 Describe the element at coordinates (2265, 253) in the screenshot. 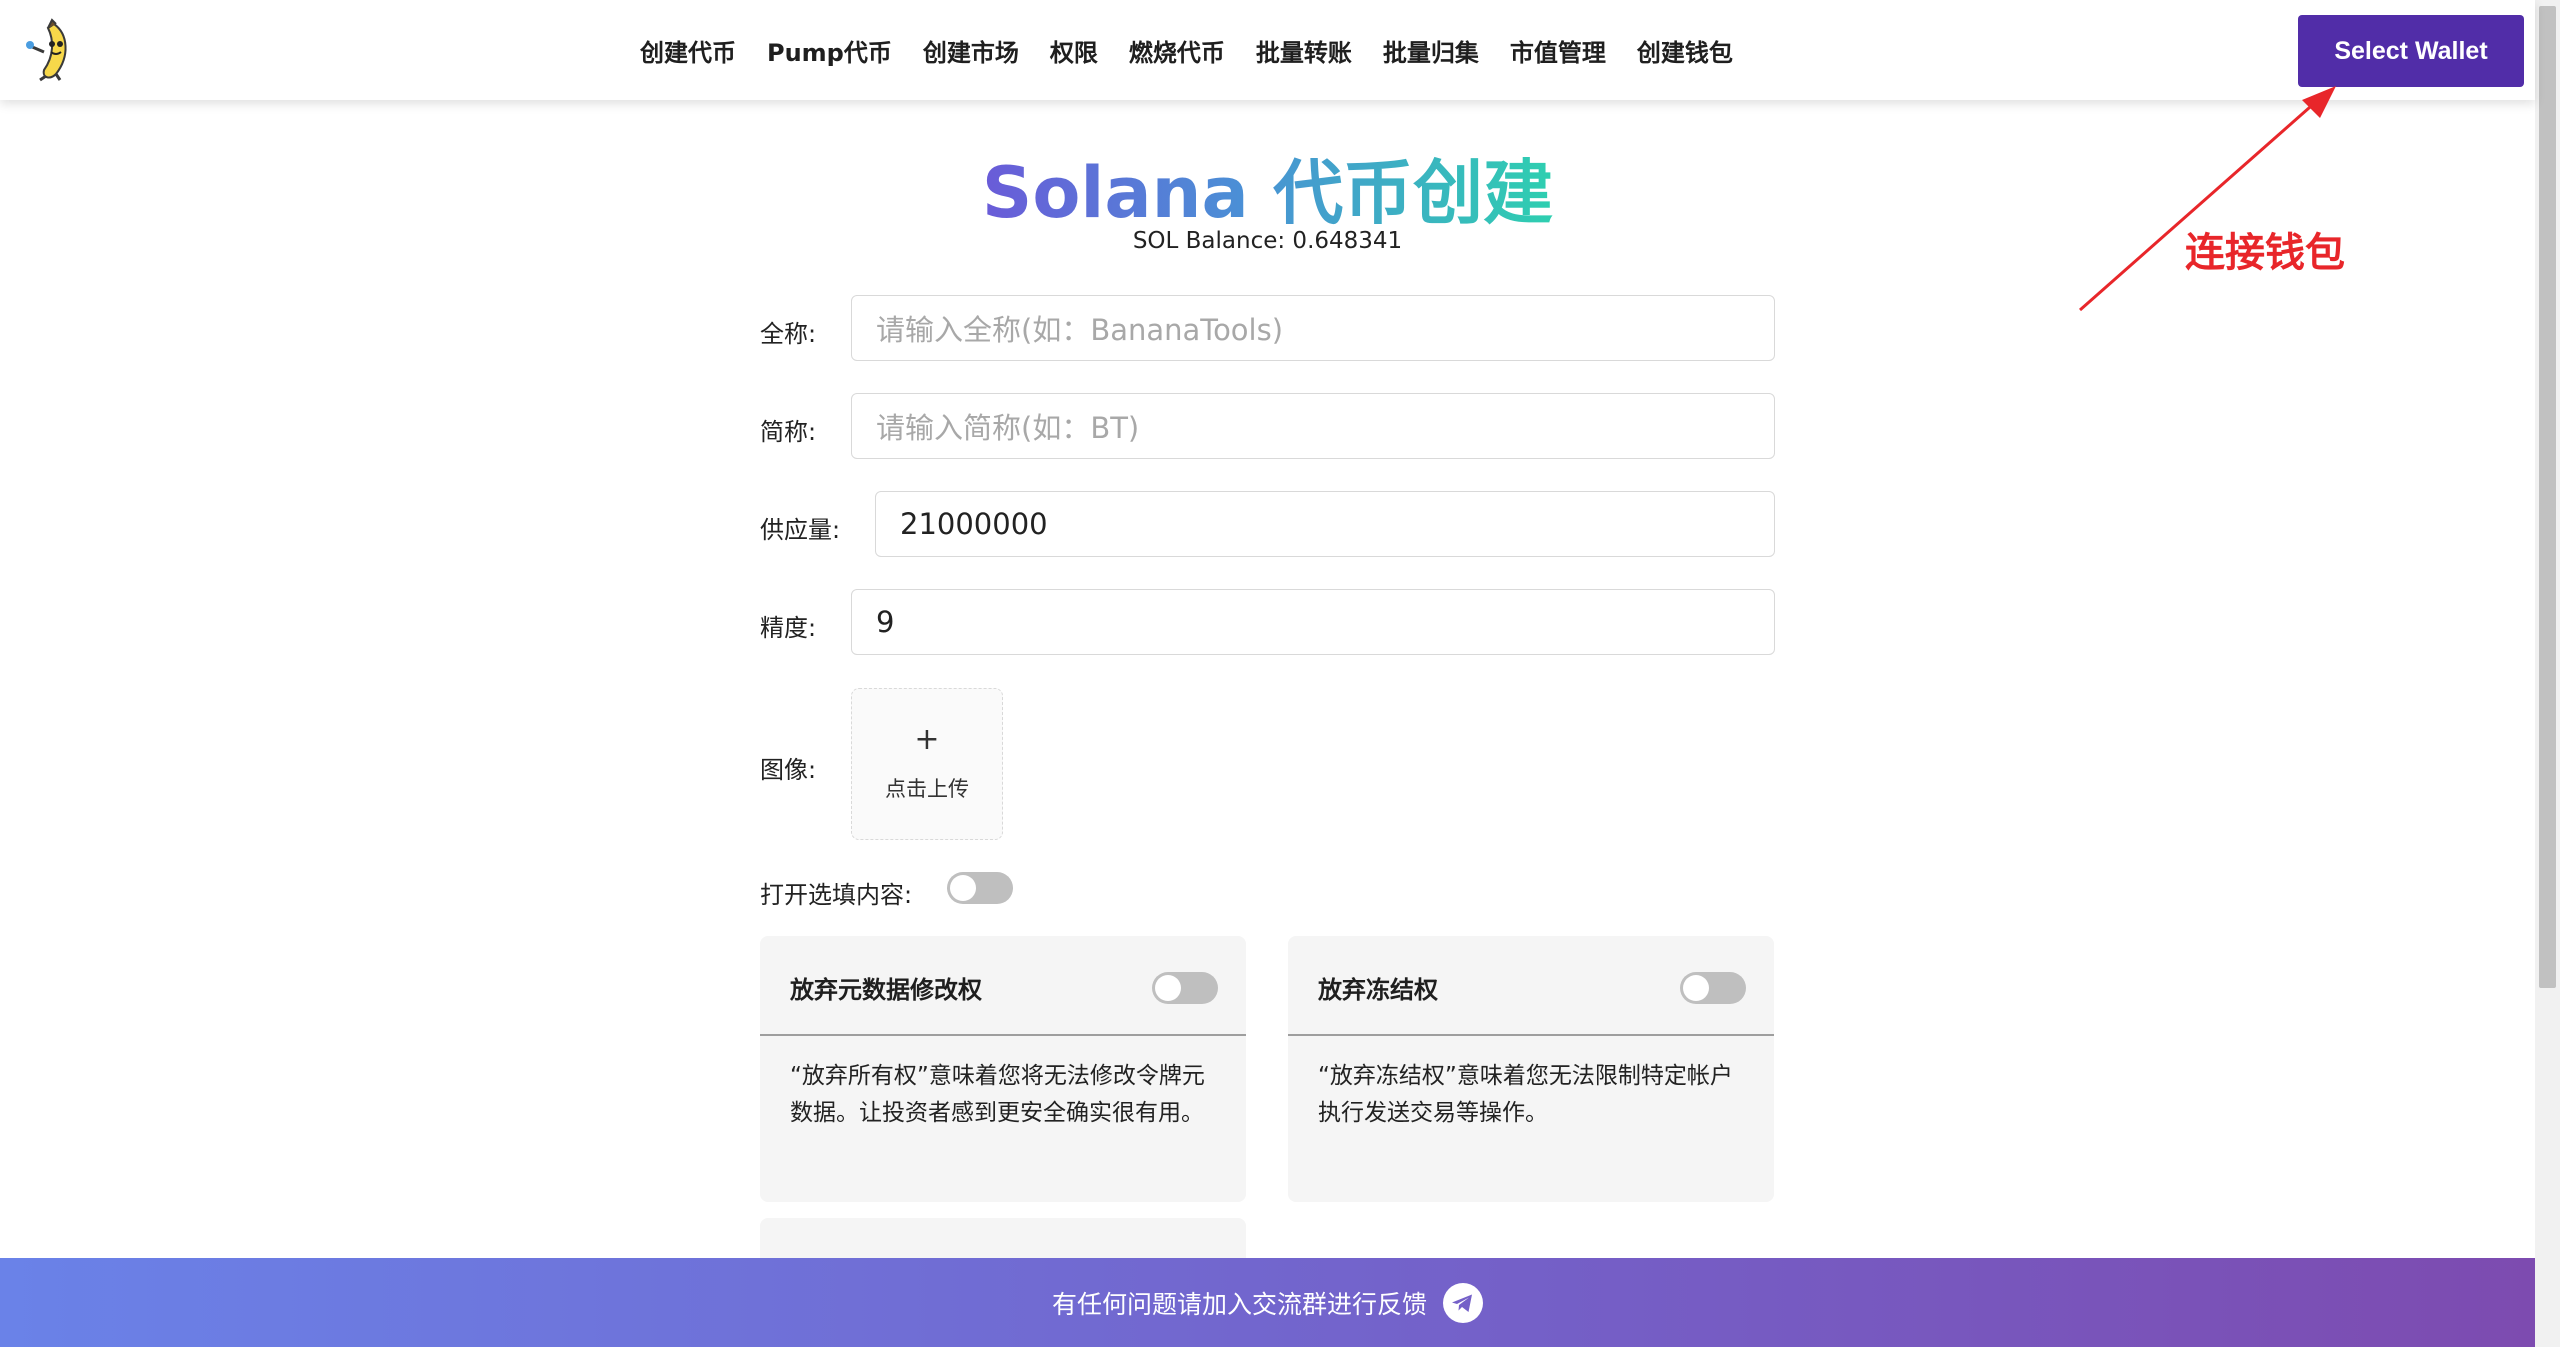

I see `annotation-label: 连接钱包` at that location.